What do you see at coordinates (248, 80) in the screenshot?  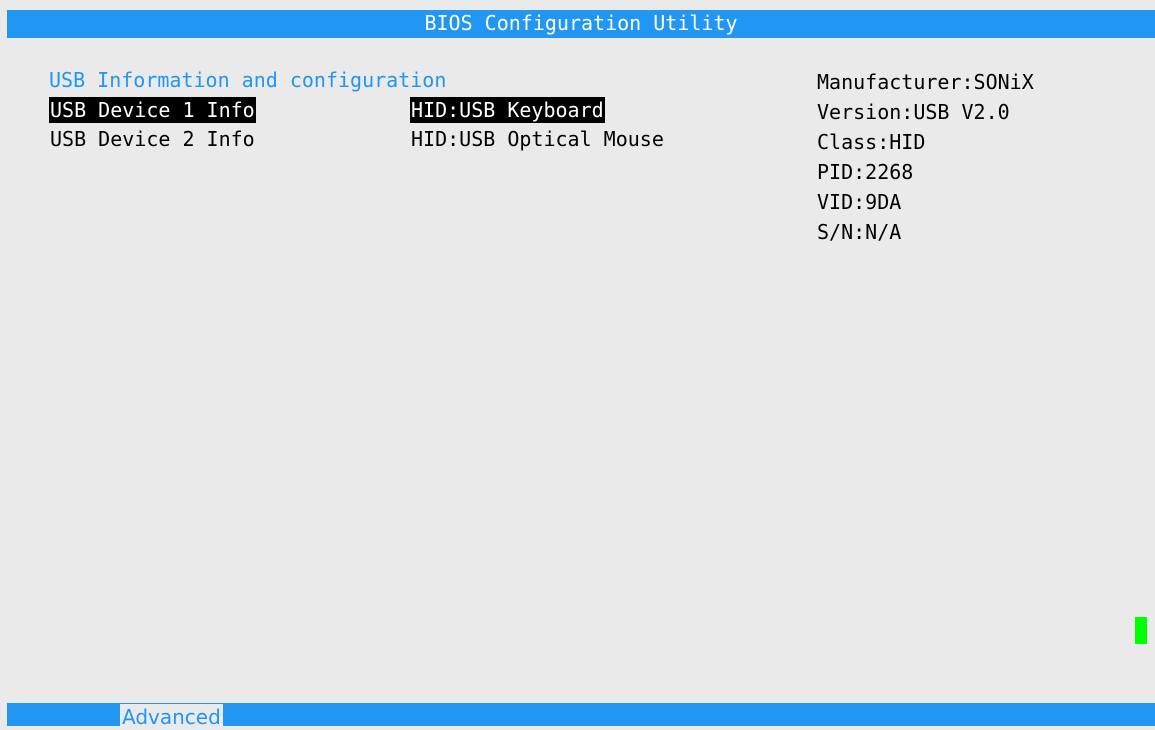 I see `section-title: USB Information and configuration` at bounding box center [248, 80].